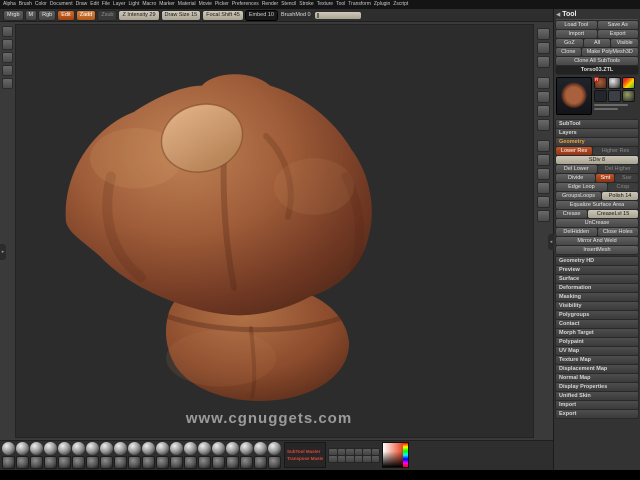 This screenshot has width=640, height=480. What do you see at coordinates (617, 169) in the screenshot?
I see `del-higher-button: Del Higher` at bounding box center [617, 169].